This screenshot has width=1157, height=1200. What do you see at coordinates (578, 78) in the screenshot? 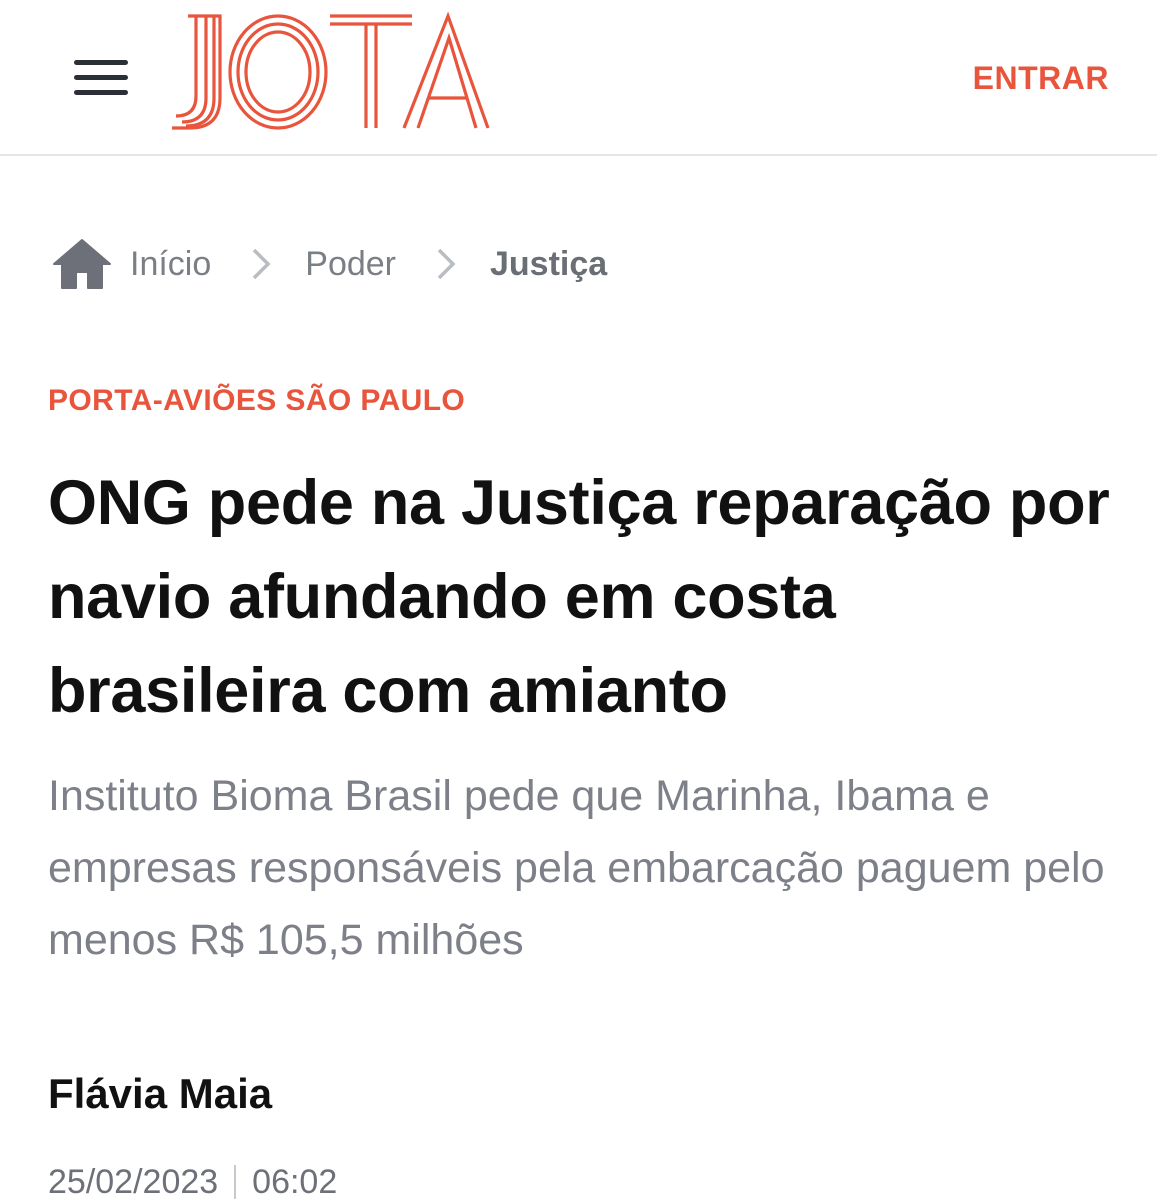
I see `site-header: ENTRAR` at bounding box center [578, 78].